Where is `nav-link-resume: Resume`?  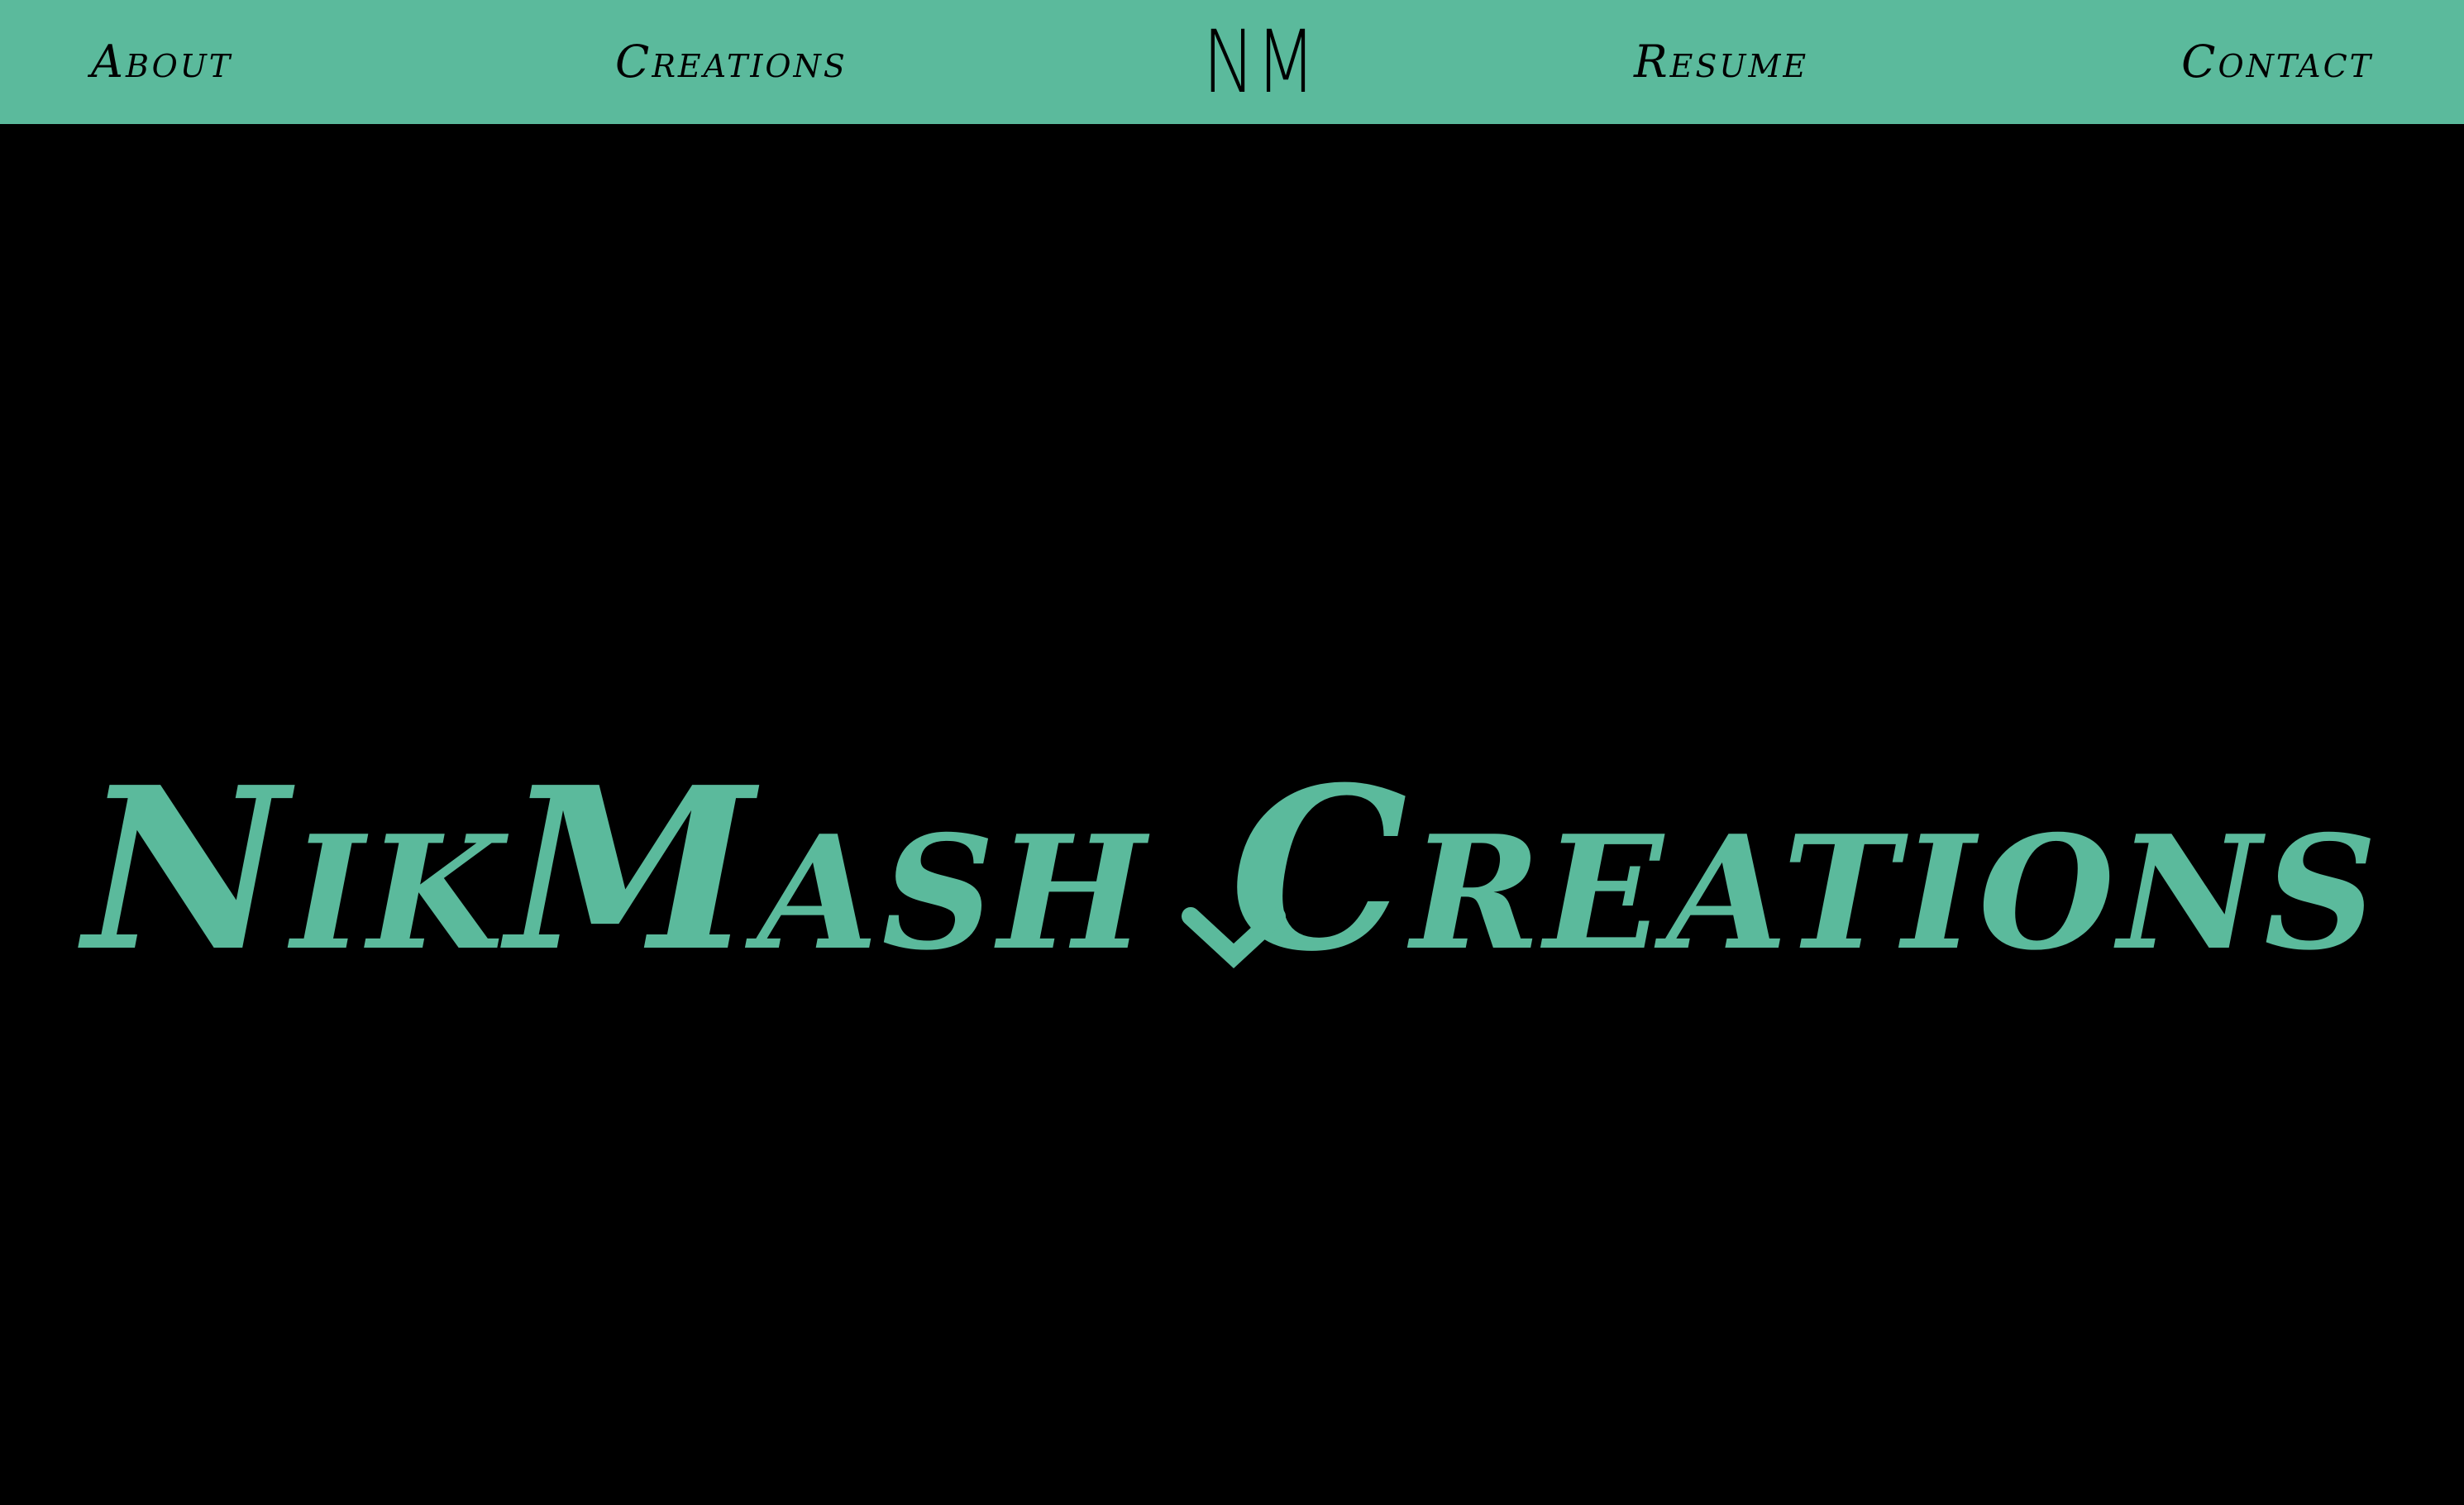
nav-link-resume: Resume is located at coordinates (1721, 62).